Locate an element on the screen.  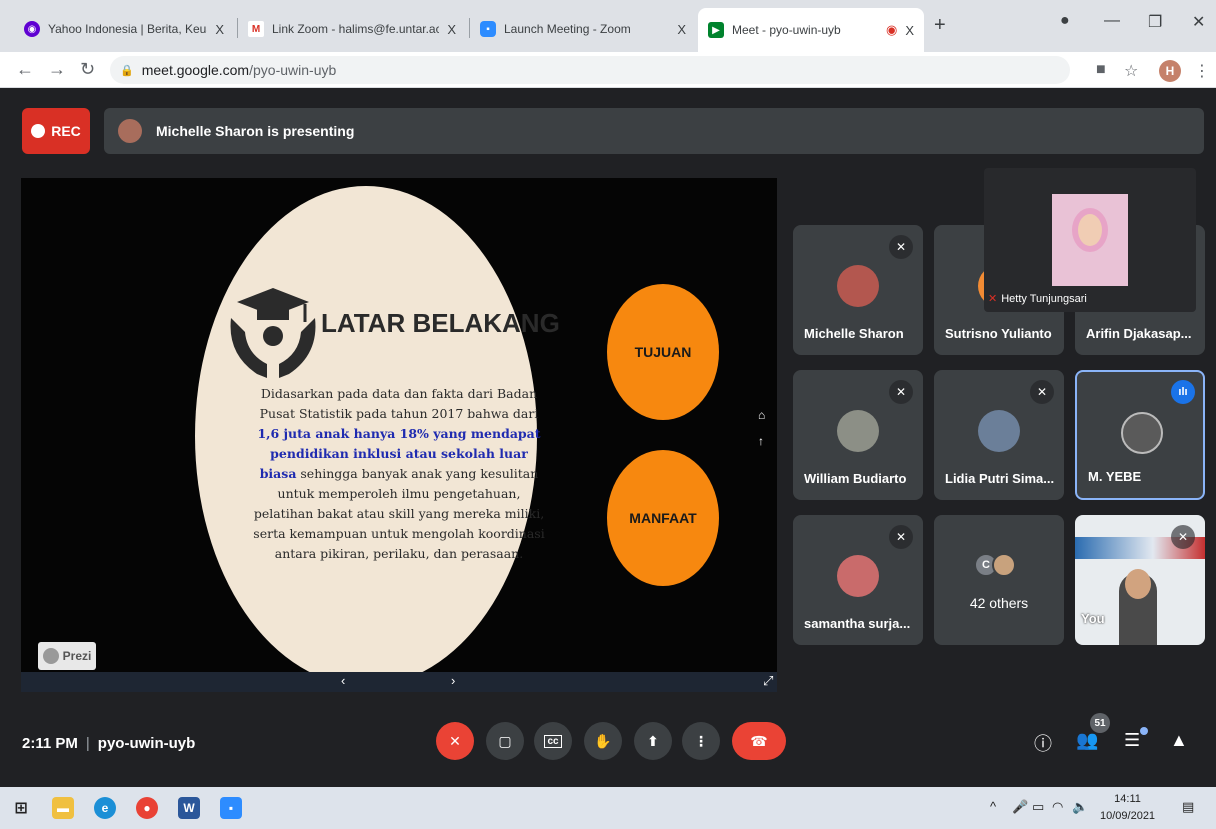
captions-button: cc is located at coordinates (553, 741).